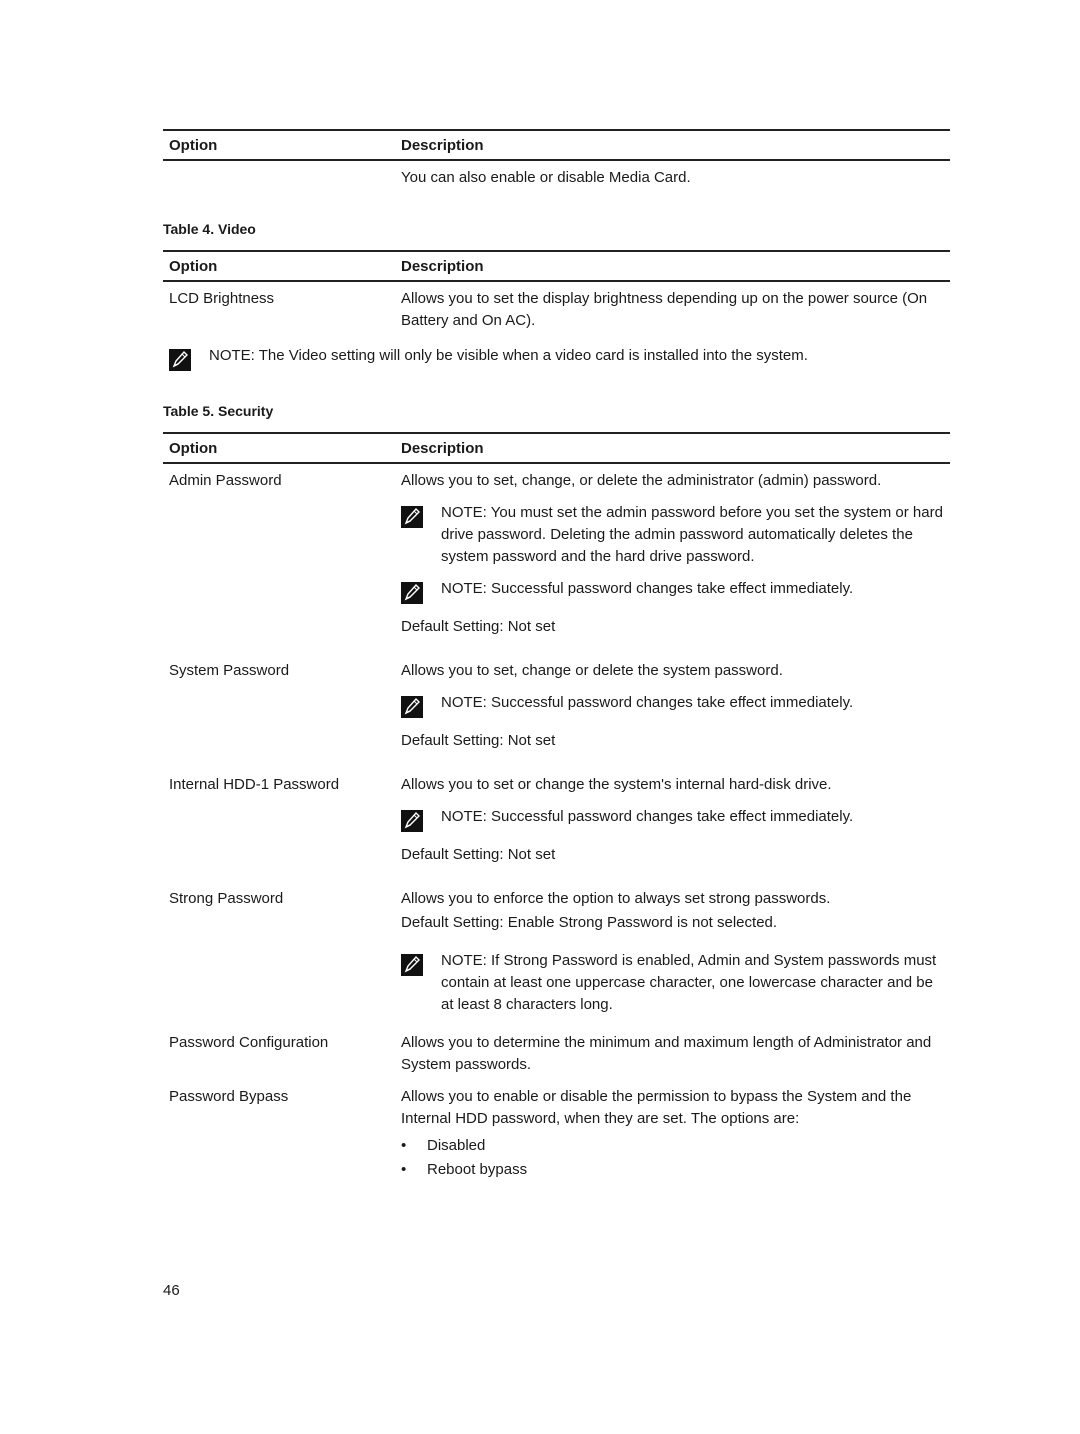  Describe the element at coordinates (229, 670) in the screenshot. I see `option-cell: System Password` at that location.